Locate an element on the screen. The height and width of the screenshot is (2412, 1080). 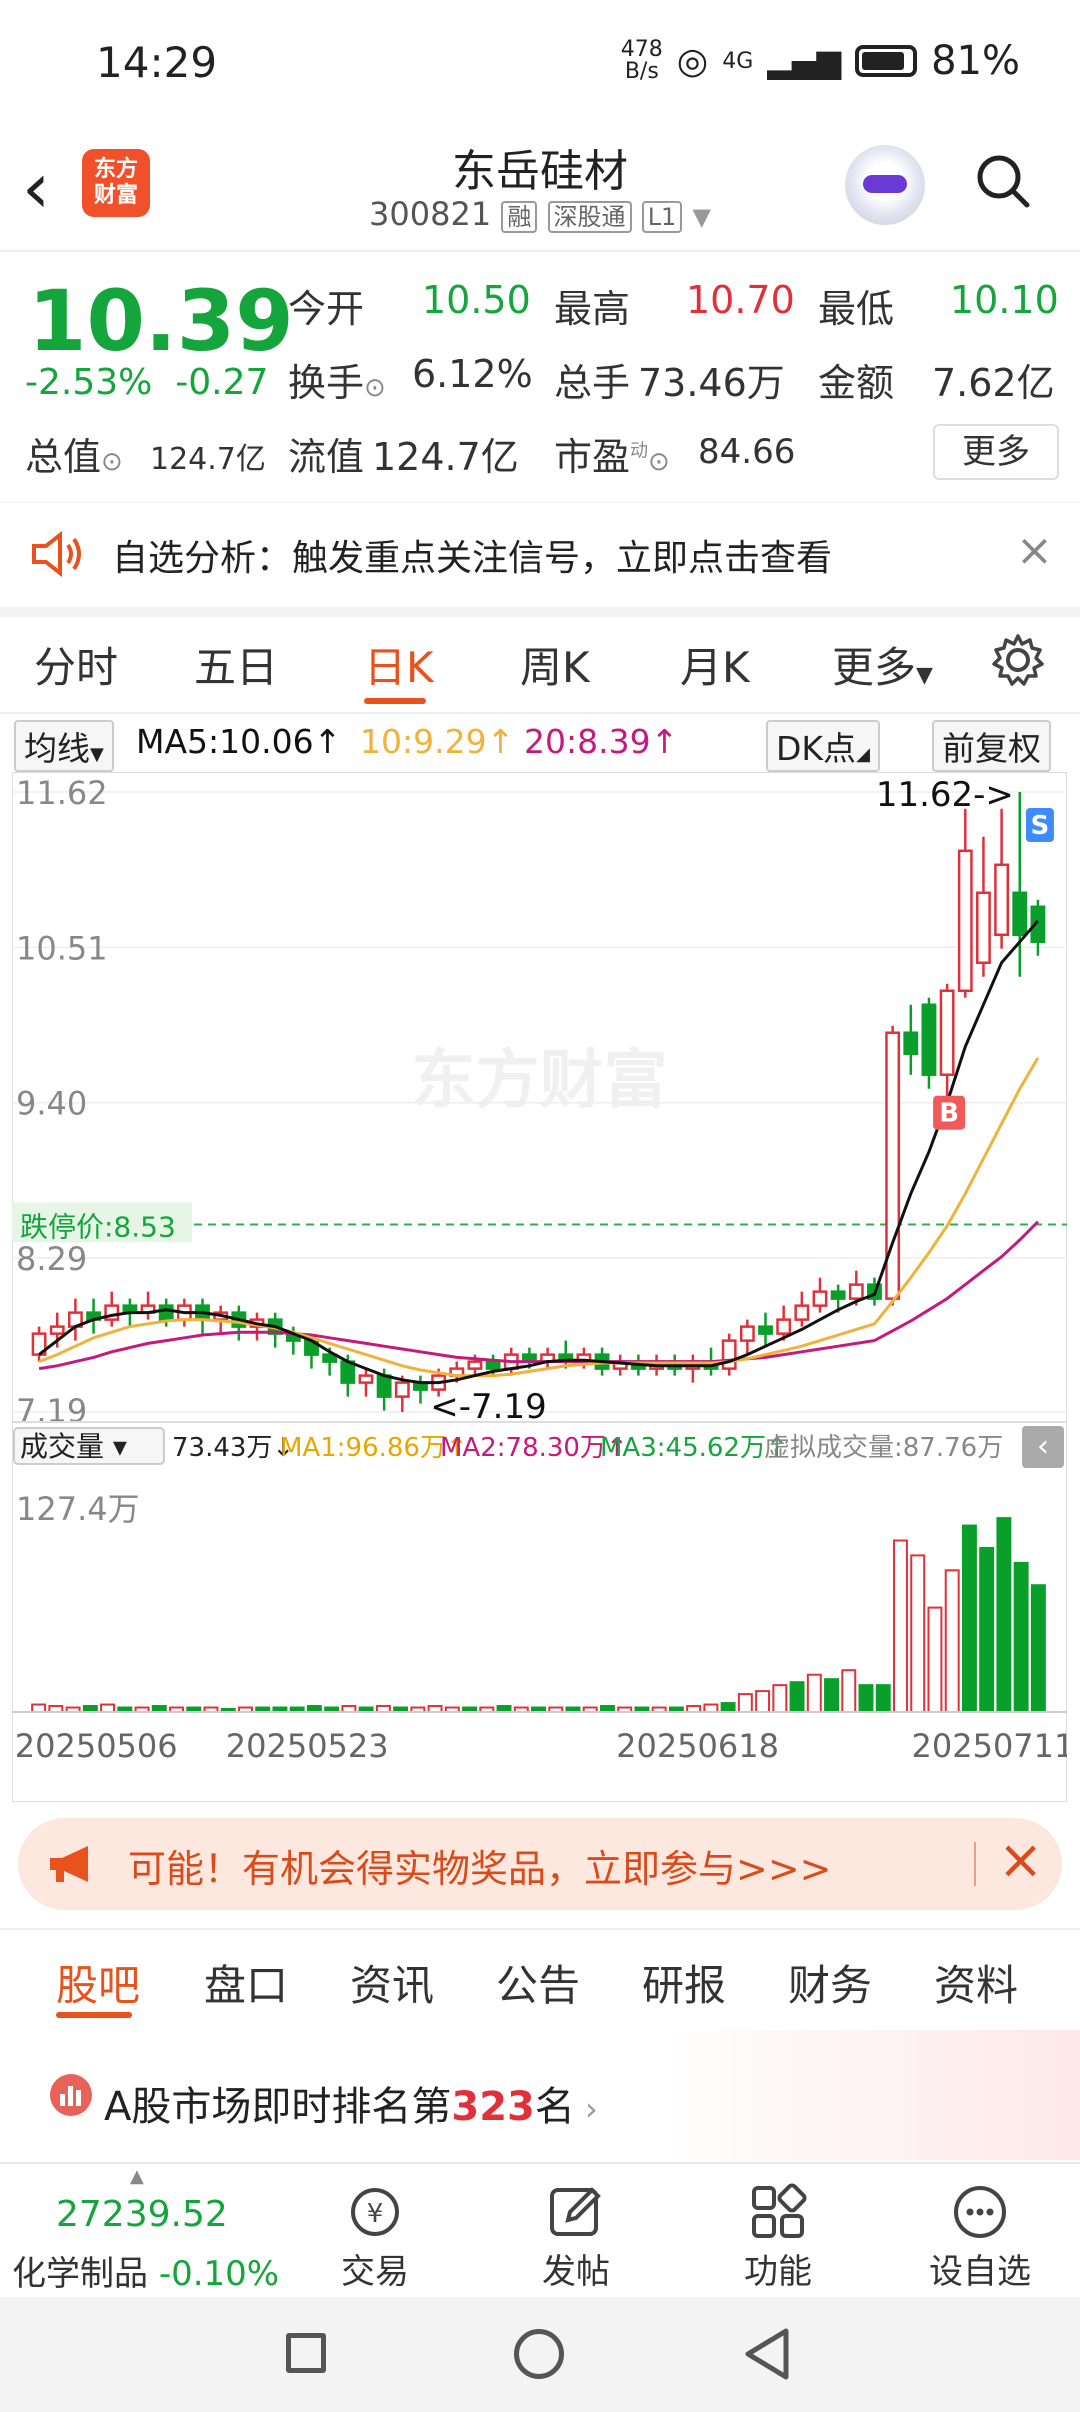
app-logo: 东方 财富 is located at coordinates (116, 183).